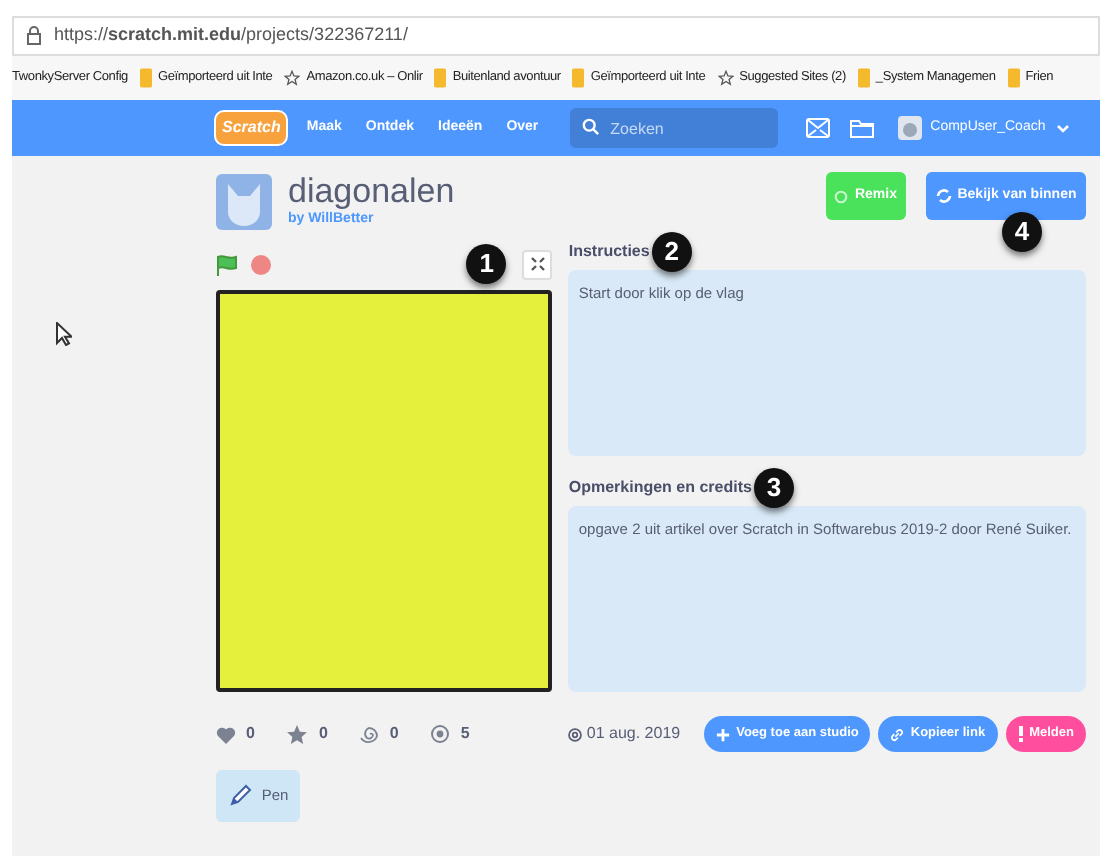 The image size is (1100, 856). Describe the element at coordinates (773, 488) in the screenshot. I see `callout-badge: 3` at that location.